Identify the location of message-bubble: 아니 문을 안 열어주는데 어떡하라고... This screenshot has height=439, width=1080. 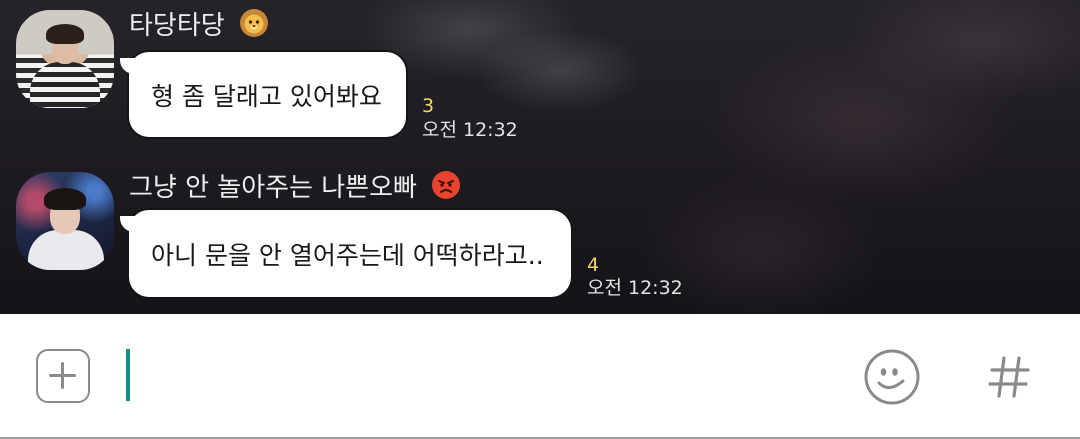
(346, 253).